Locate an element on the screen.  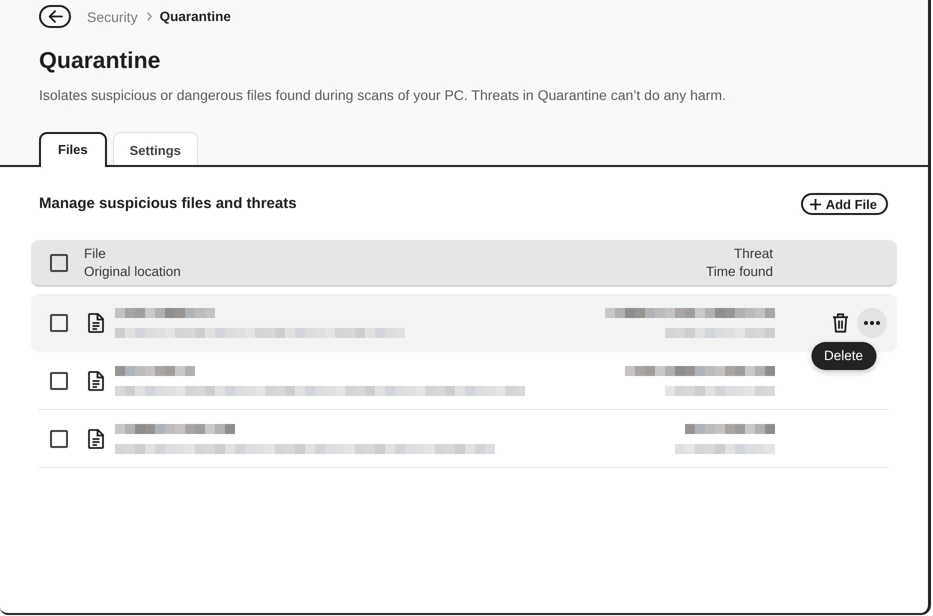
back-button is located at coordinates (55, 16).